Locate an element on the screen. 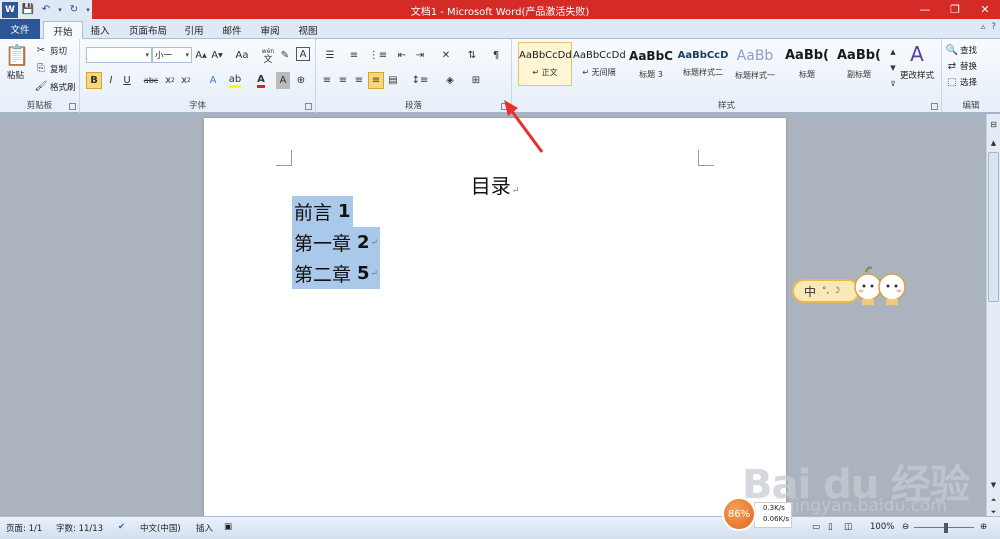 The width and height of the screenshot is (1000, 539). style-title: AaBb( 标题 is located at coordinates (807, 64).